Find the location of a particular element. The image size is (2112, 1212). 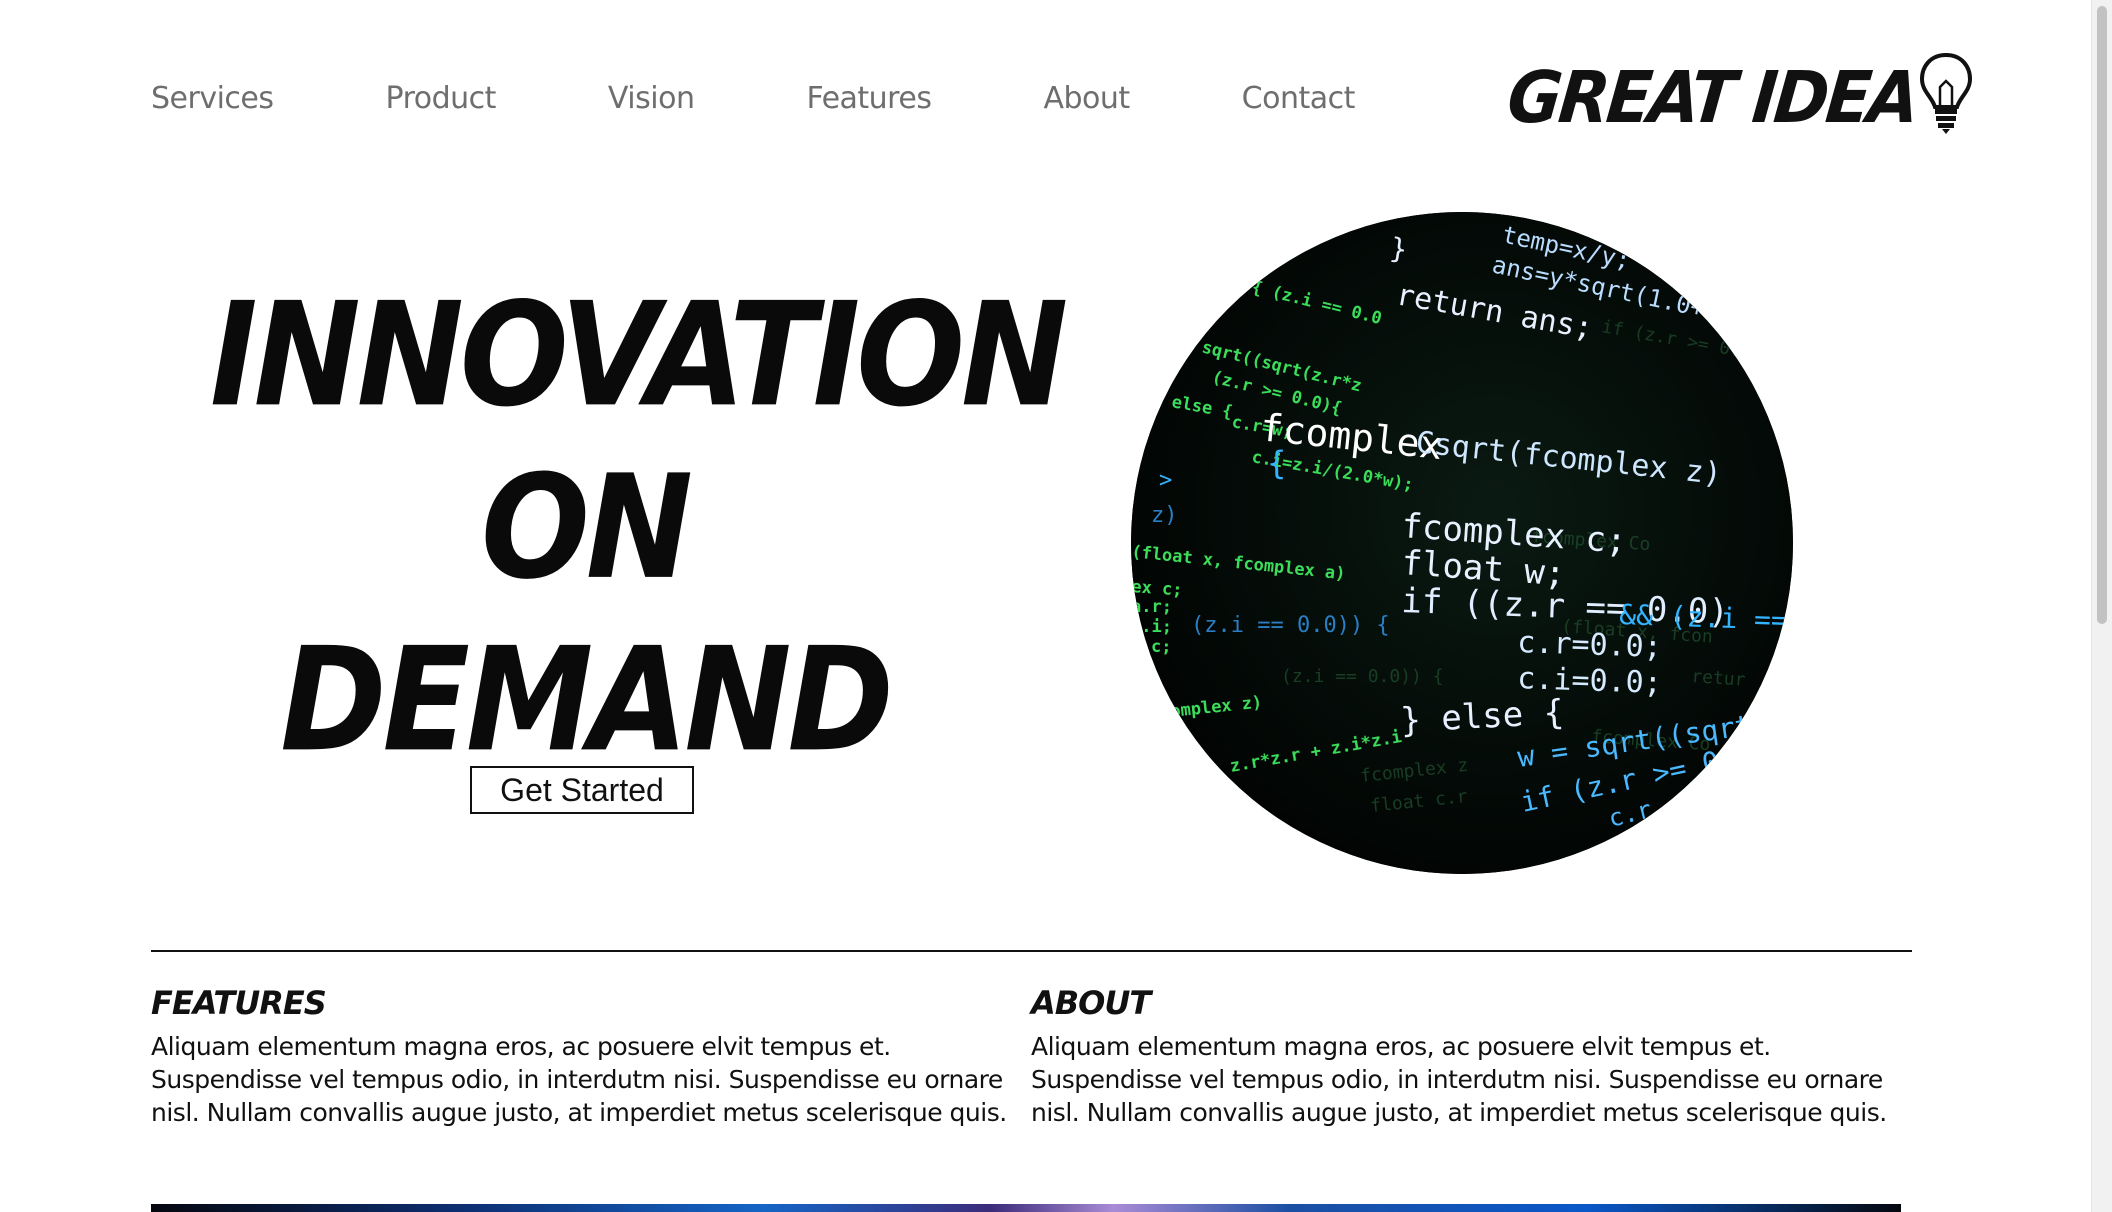

svg-text: c; is located at coordinates (1161, 647).